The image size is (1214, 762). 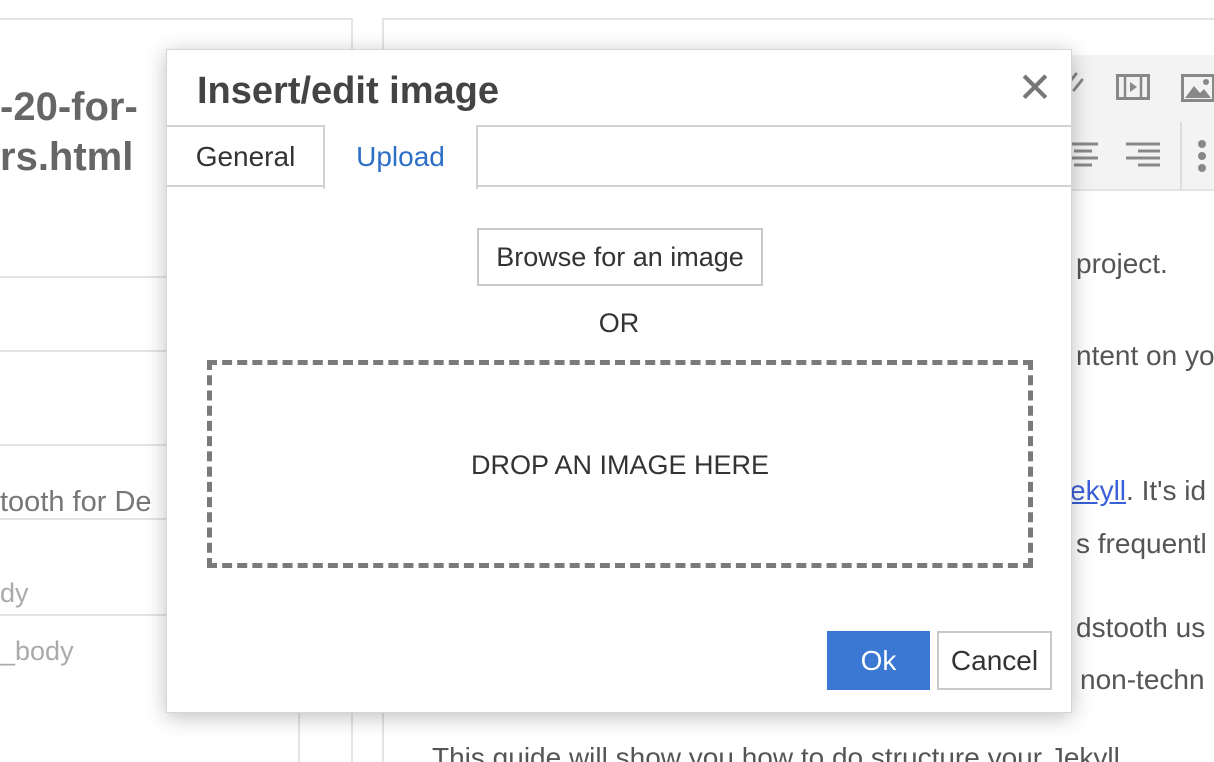 I want to click on editor-link: ekyll, so click(x=1098, y=490).